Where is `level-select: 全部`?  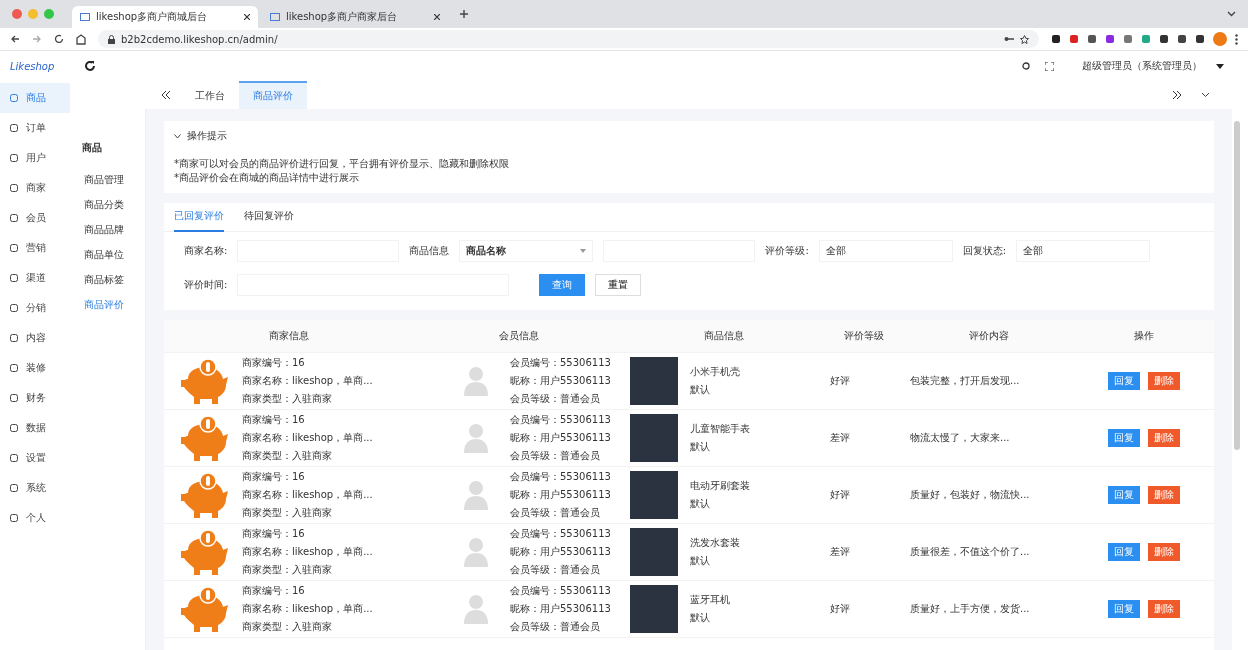
level-select: 全部 is located at coordinates (885, 251).